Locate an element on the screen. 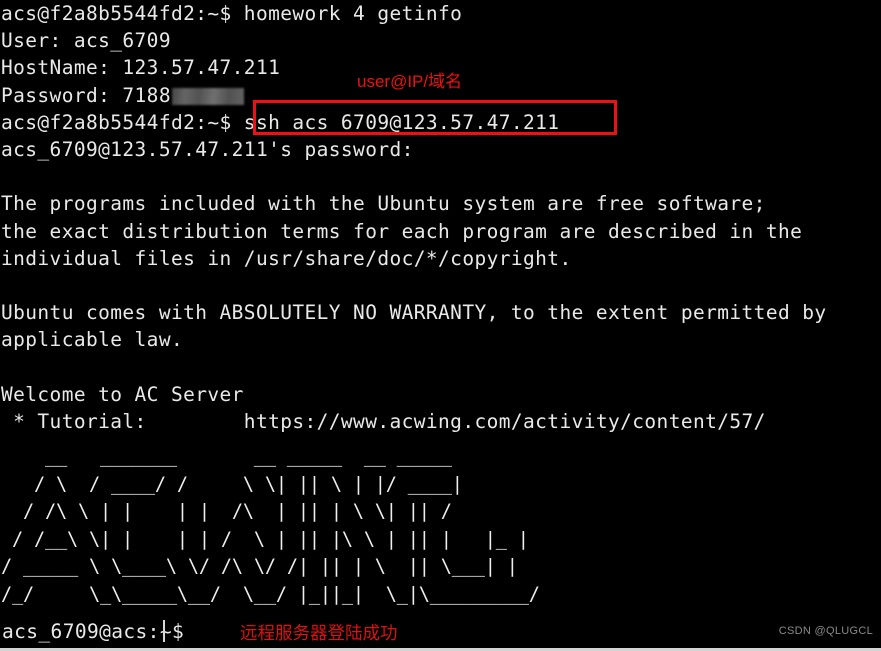 The width and height of the screenshot is (881, 651). password-redaction-block is located at coordinates (207, 96).